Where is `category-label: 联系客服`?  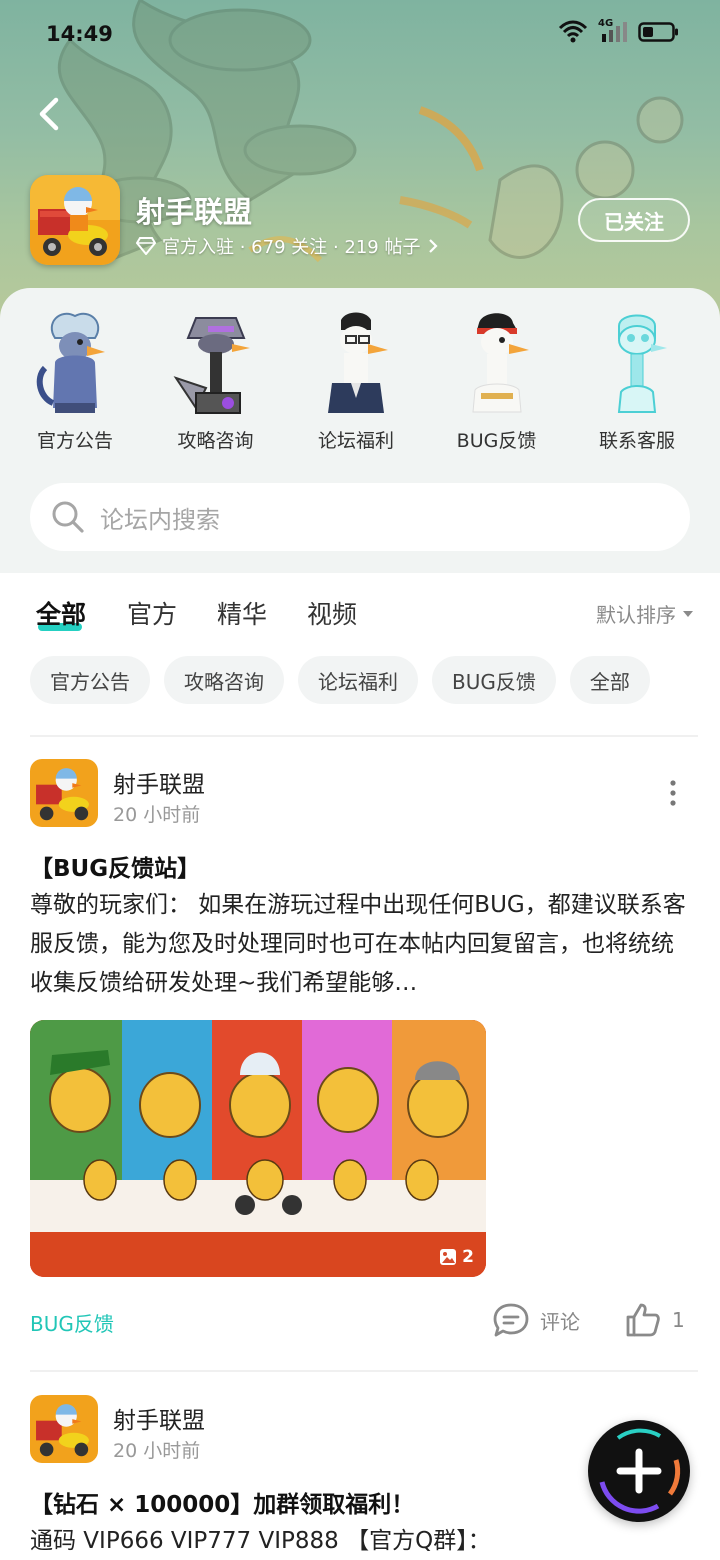 category-label: 联系客服 is located at coordinates (636, 441).